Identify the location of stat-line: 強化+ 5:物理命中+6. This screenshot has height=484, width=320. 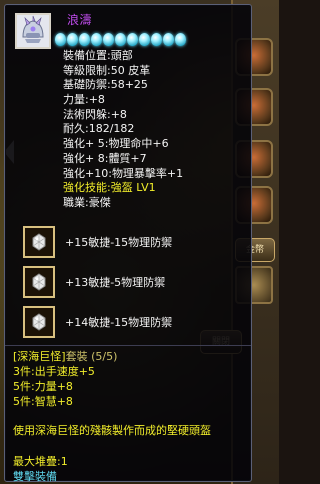
(123, 144).